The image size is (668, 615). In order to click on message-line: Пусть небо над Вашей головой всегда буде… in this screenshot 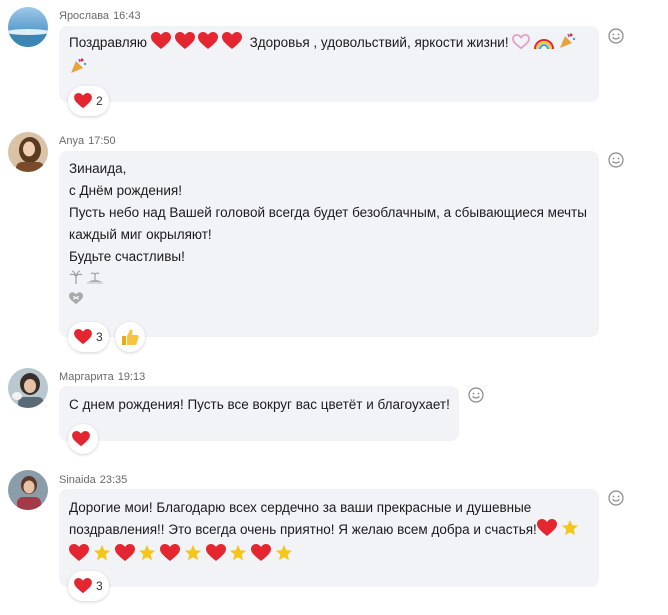, I will do `click(328, 212)`.